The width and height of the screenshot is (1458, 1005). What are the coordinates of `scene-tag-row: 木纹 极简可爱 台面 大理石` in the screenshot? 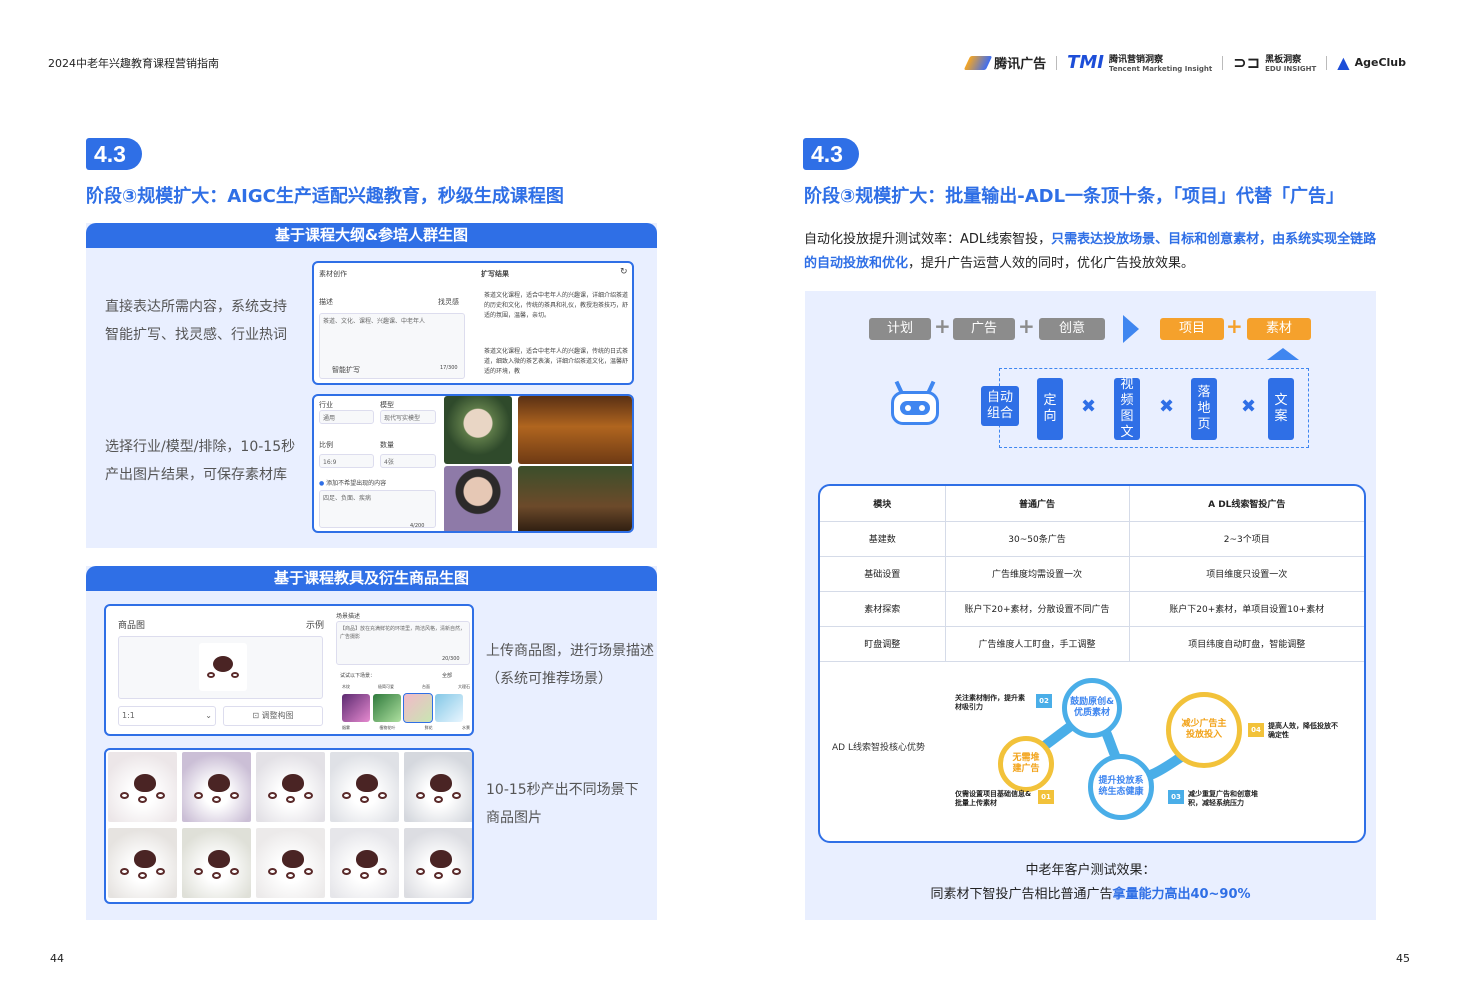 It's located at (406, 686).